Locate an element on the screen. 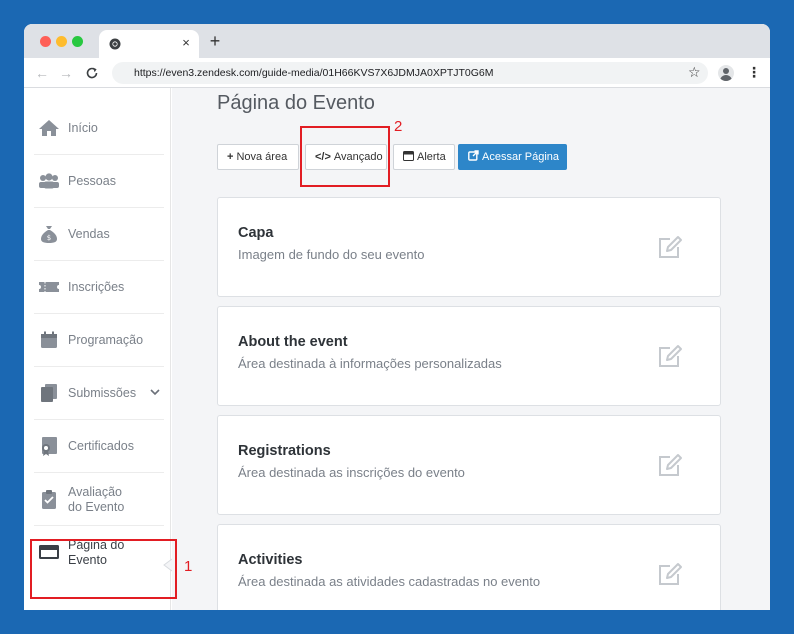 The height and width of the screenshot is (634, 794). new-tab-button: + is located at coordinates (215, 41).